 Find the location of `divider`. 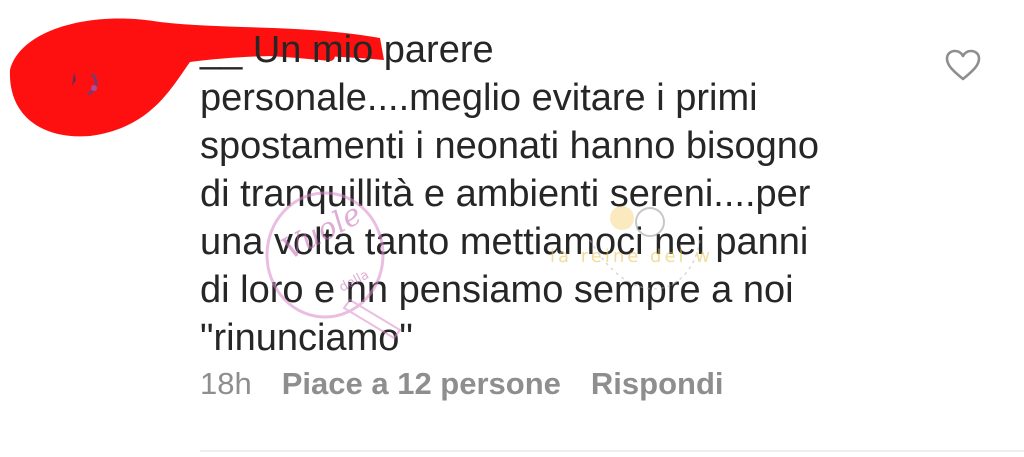

divider is located at coordinates (612, 451).